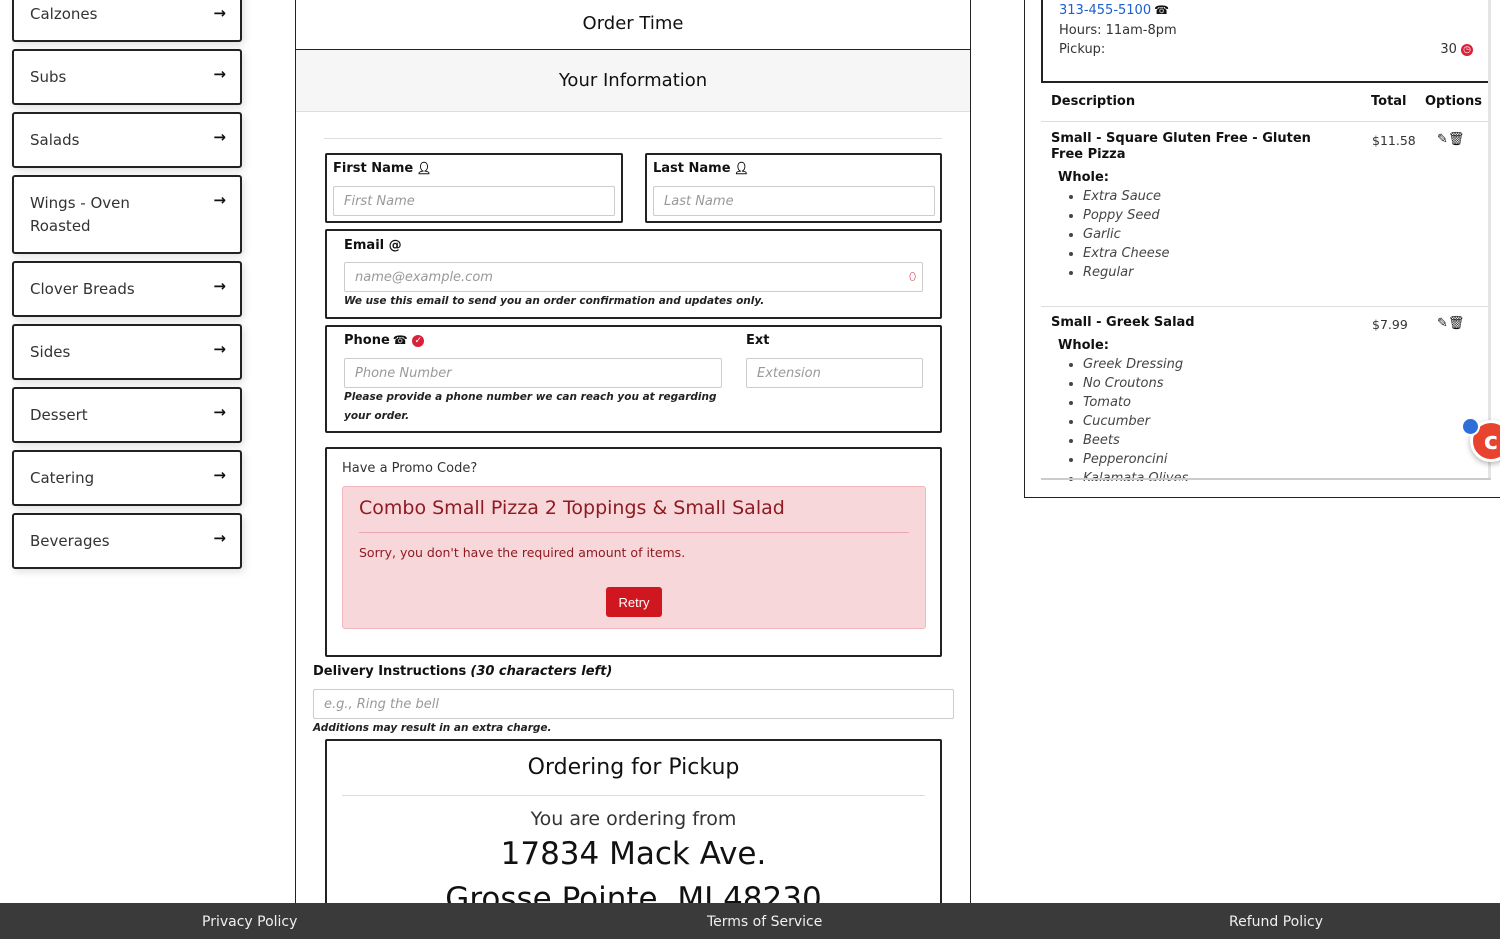 The image size is (1500, 939). Describe the element at coordinates (1114, 10) in the screenshot. I see `store-phone: 313-455-5100 ☎︎` at that location.